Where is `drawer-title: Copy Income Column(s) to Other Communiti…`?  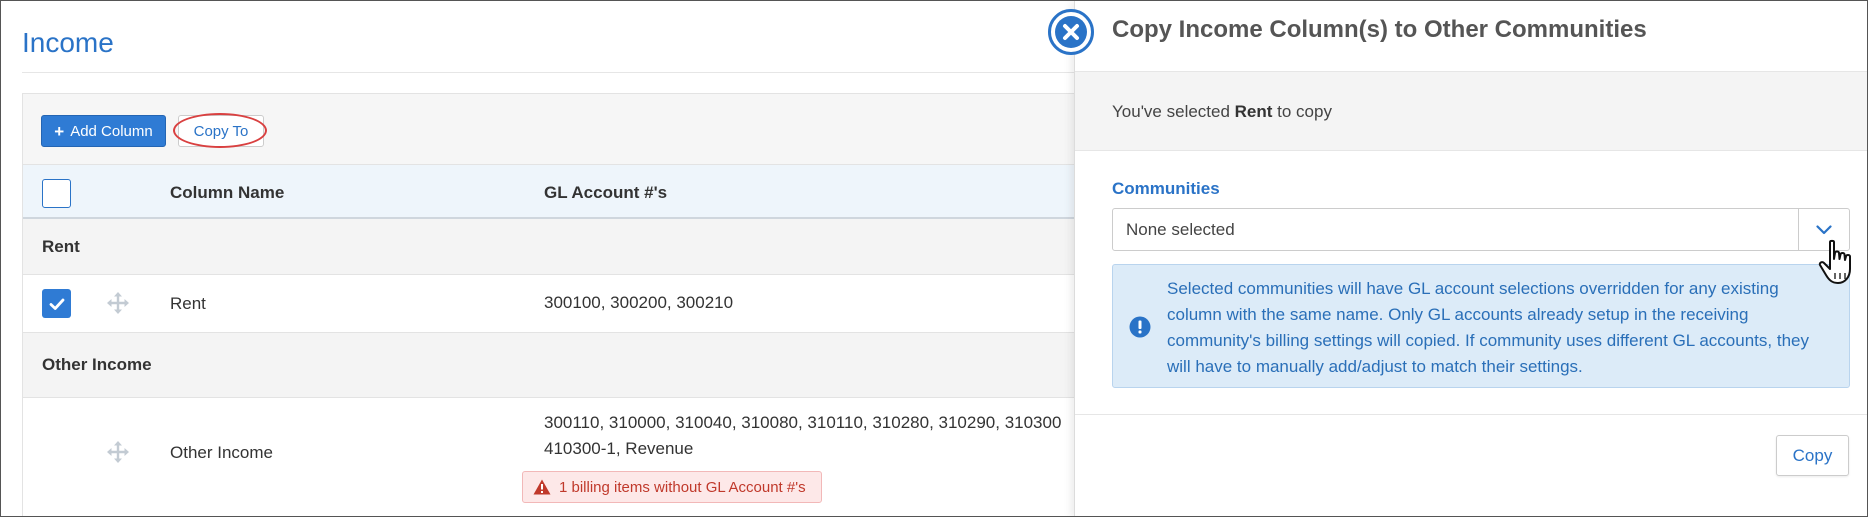
drawer-title: Copy Income Column(s) to Other Communiti… is located at coordinates (1379, 29).